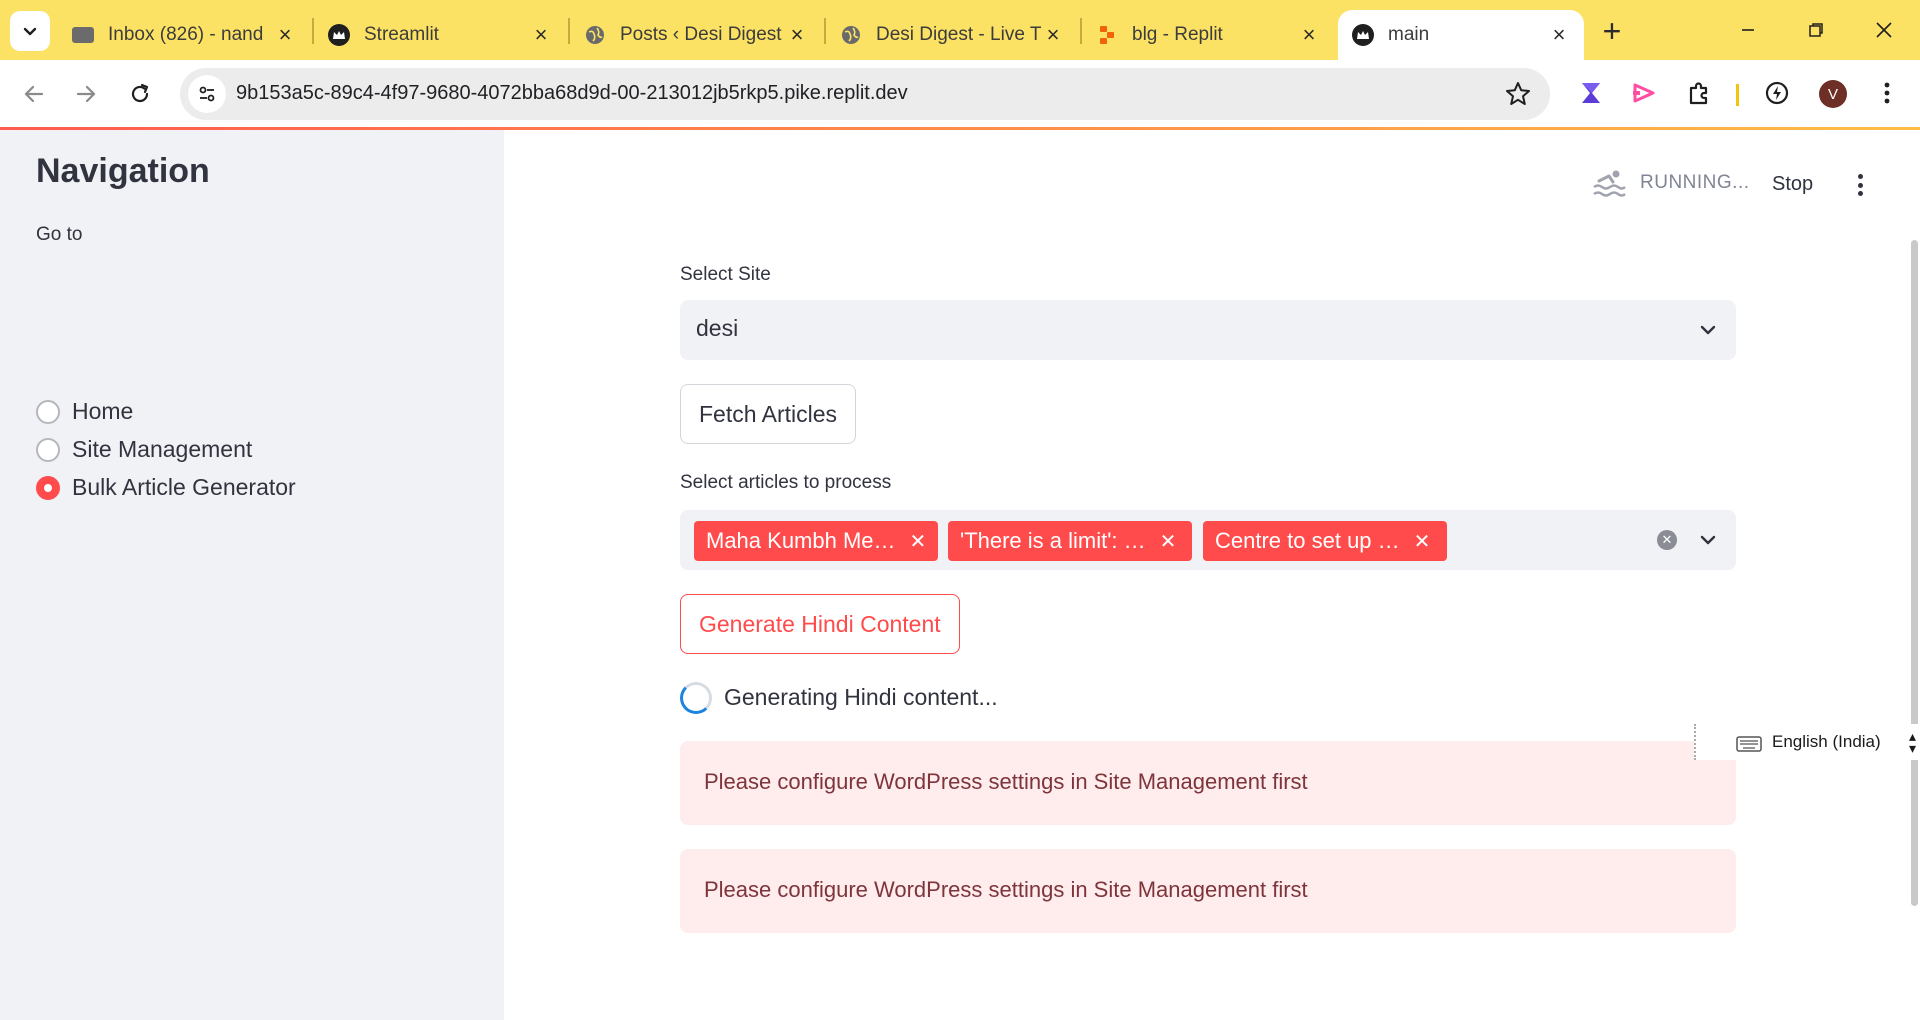 The width and height of the screenshot is (1920, 1020). Describe the element at coordinates (1461, 35) in the screenshot. I see `browser-tab-active: main ×` at that location.